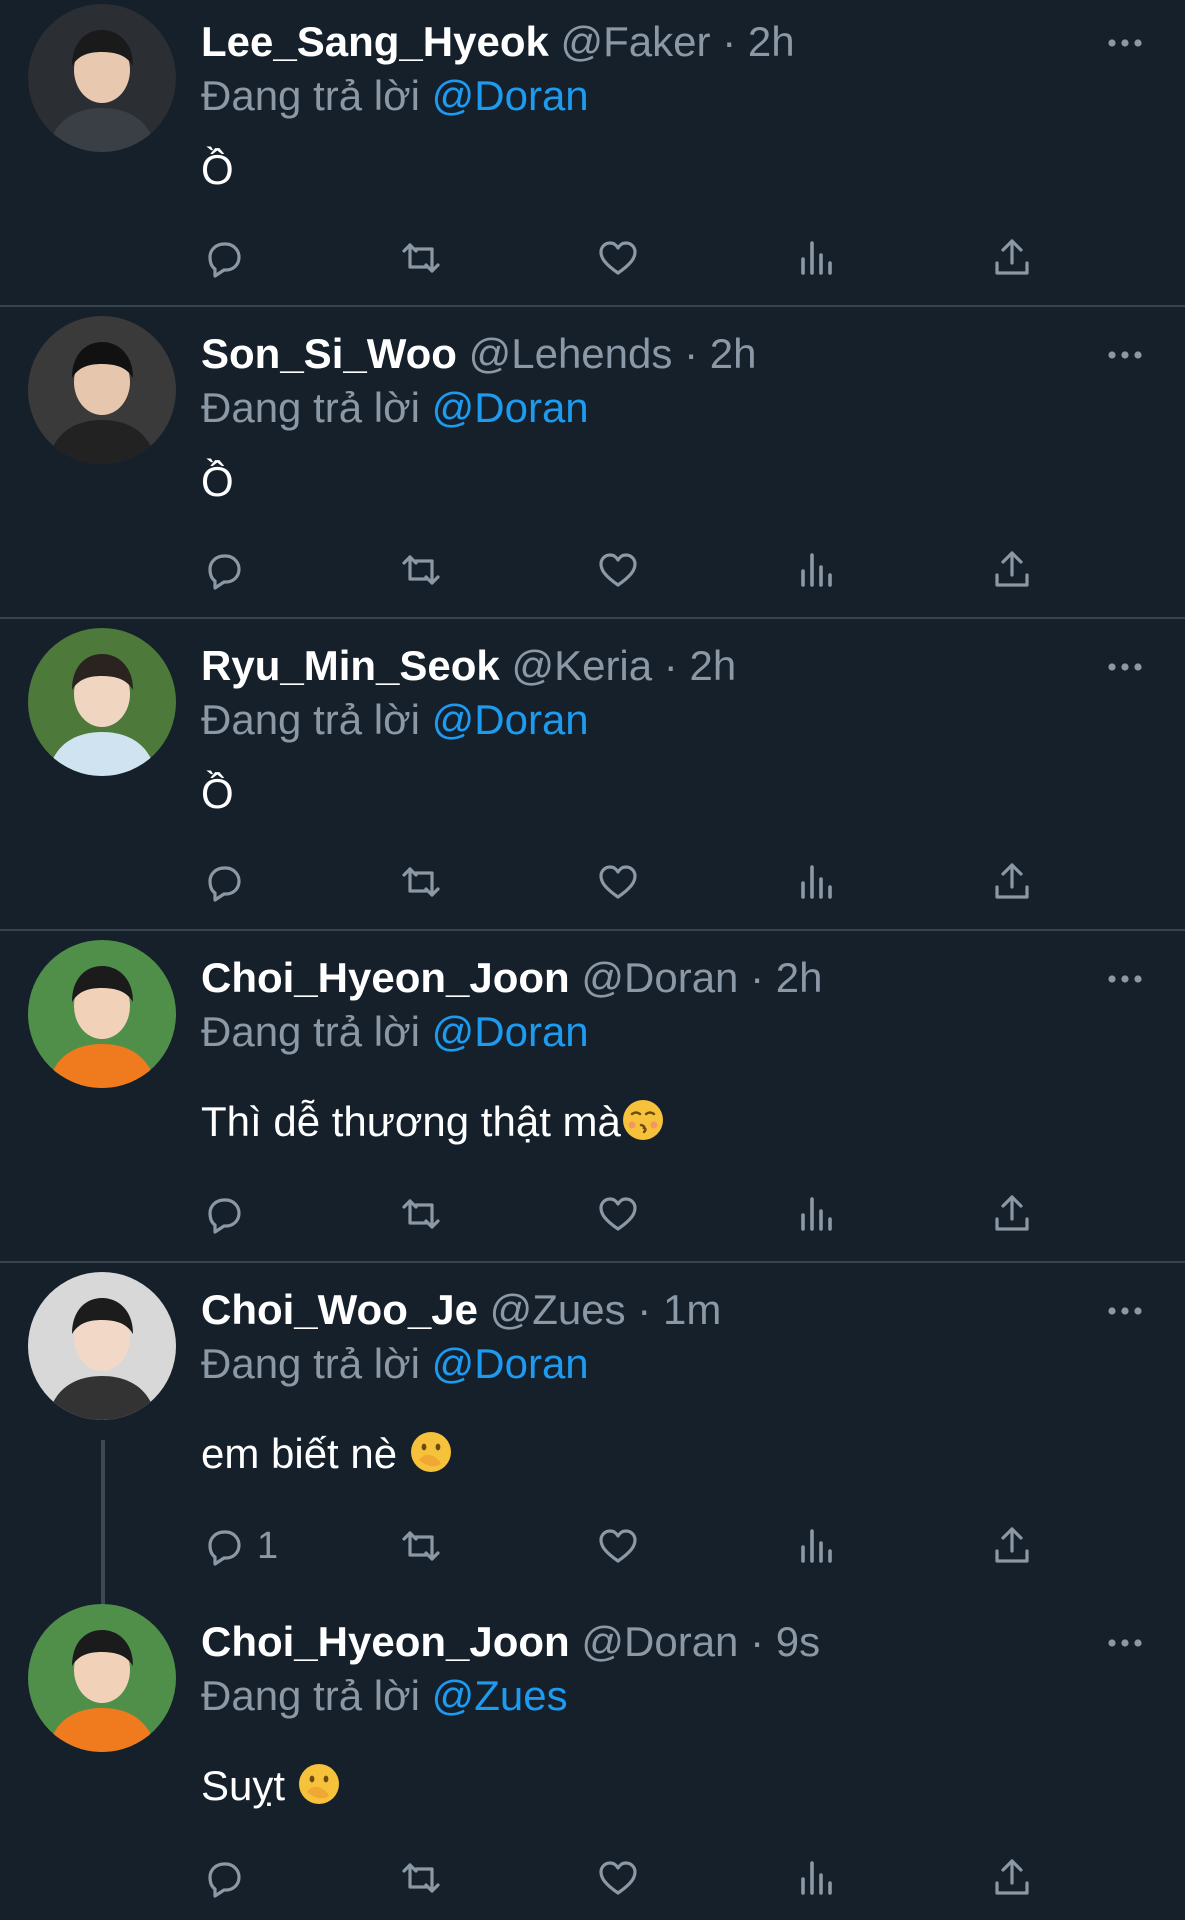  Describe the element at coordinates (798, 1641) in the screenshot. I see `timestamp: 9s` at that location.